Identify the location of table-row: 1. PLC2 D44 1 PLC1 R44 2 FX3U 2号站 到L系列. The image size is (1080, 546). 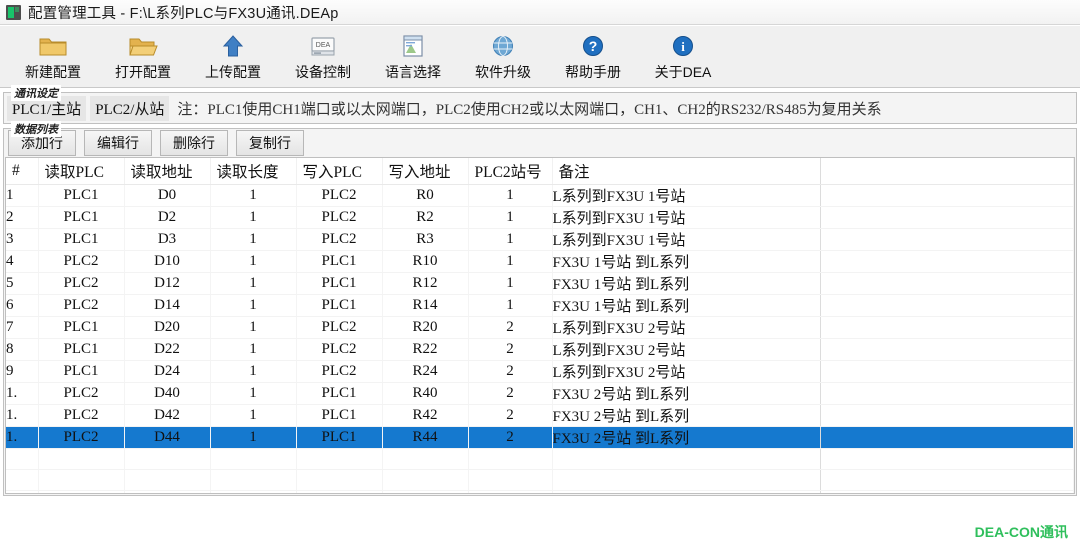
(540, 437).